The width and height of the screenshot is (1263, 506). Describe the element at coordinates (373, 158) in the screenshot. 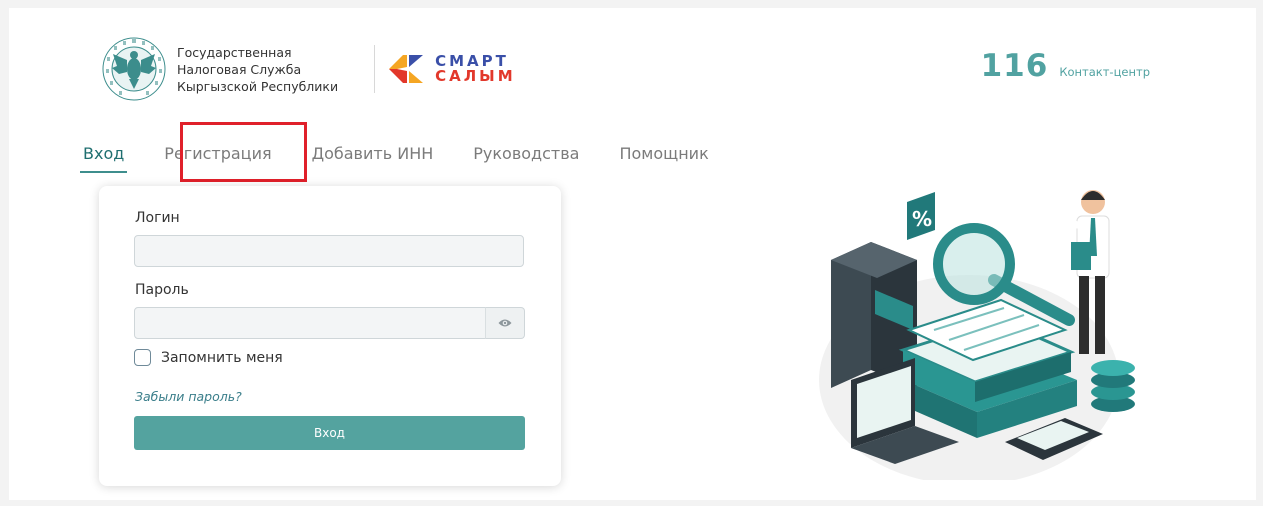

I see `tab-add-inn: Добавить ИНН` at that location.